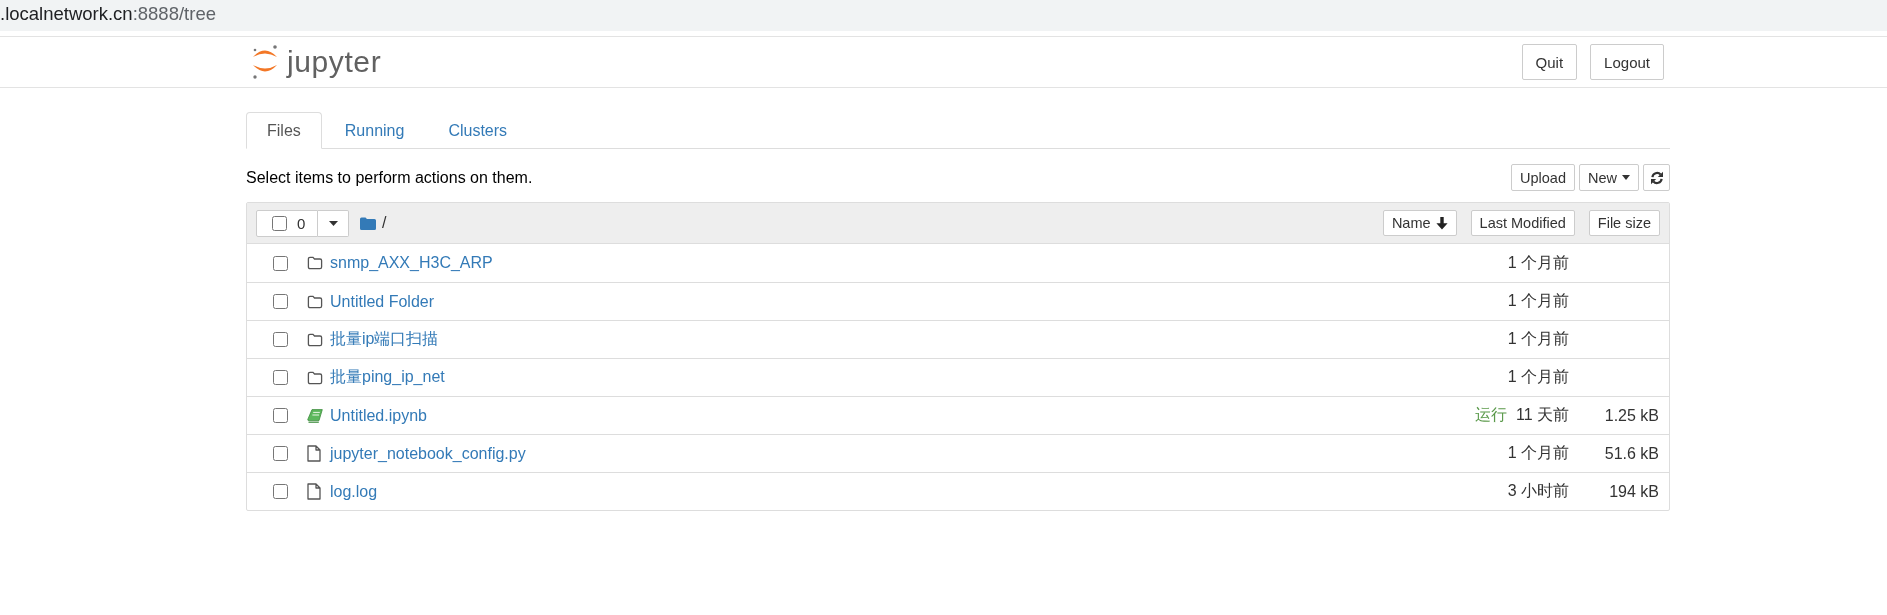 Image resolution: width=1887 pixels, height=615 pixels. Describe the element at coordinates (382, 301) in the screenshot. I see `file-link: Untitled Folder` at that location.